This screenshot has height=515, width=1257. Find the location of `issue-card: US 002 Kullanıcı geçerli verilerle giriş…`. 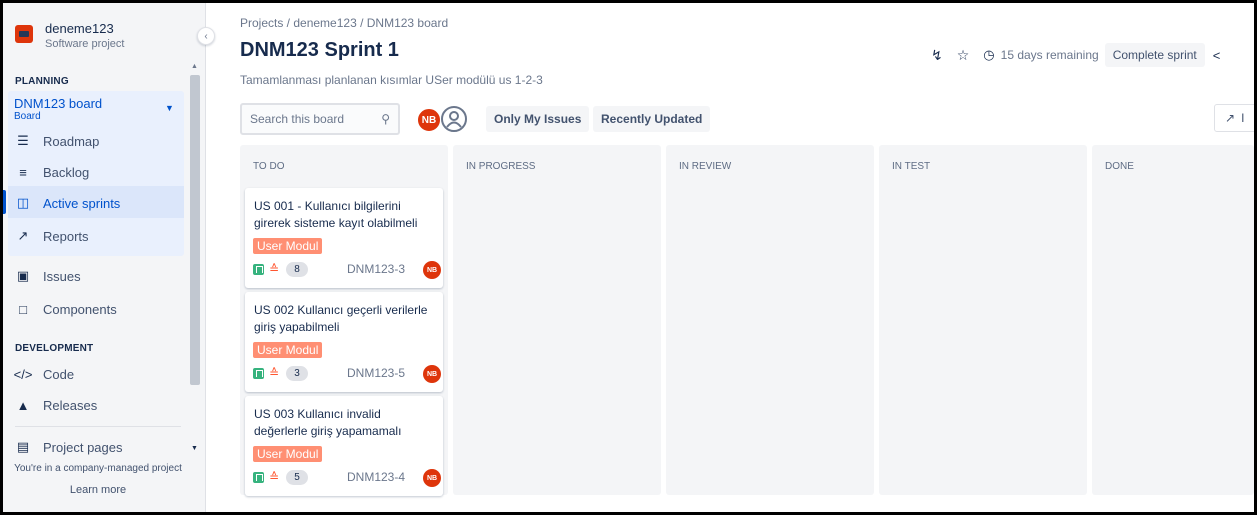

issue-card: US 002 Kullanıcı geçerli verilerle giriş… is located at coordinates (344, 342).